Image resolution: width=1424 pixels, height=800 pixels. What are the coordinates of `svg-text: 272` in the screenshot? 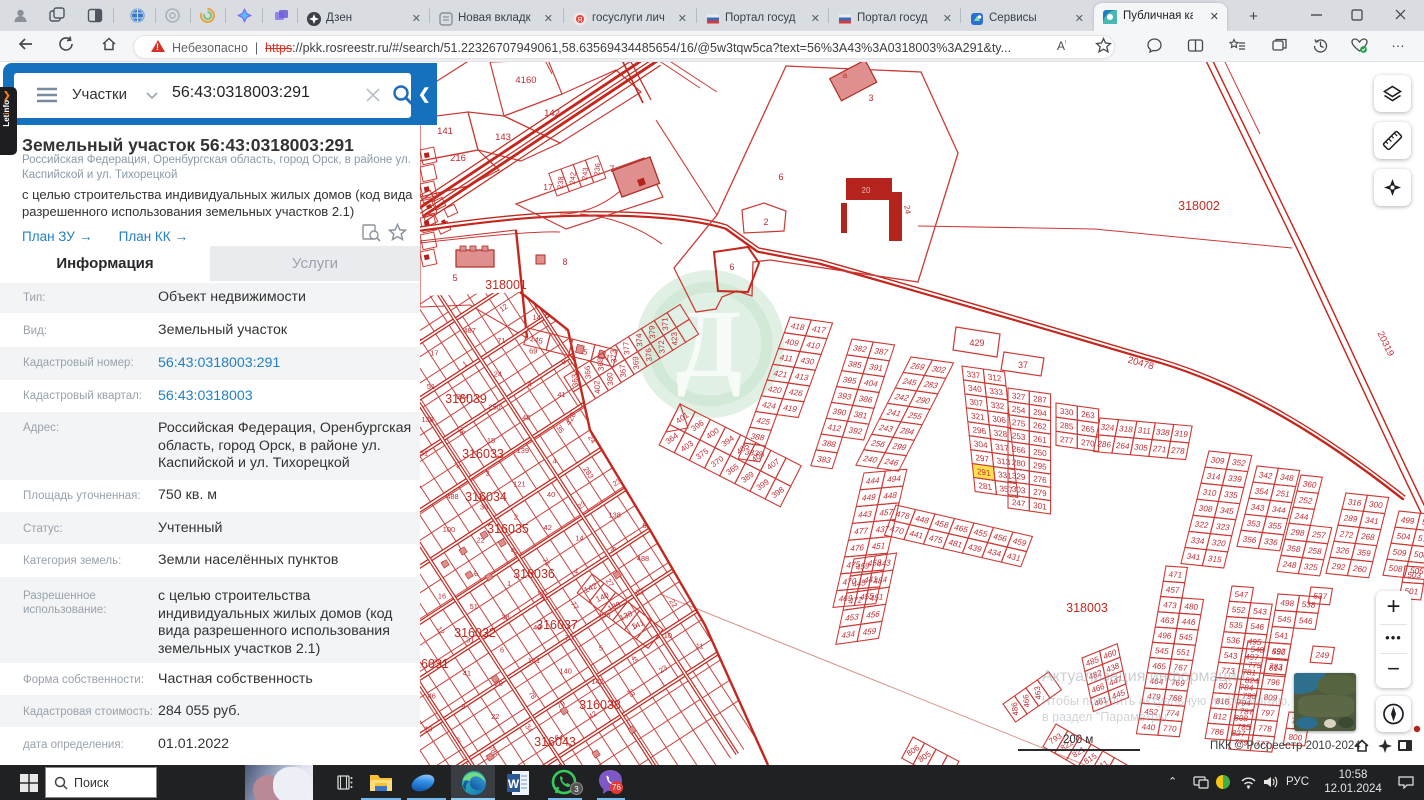 It's located at (1347, 535).